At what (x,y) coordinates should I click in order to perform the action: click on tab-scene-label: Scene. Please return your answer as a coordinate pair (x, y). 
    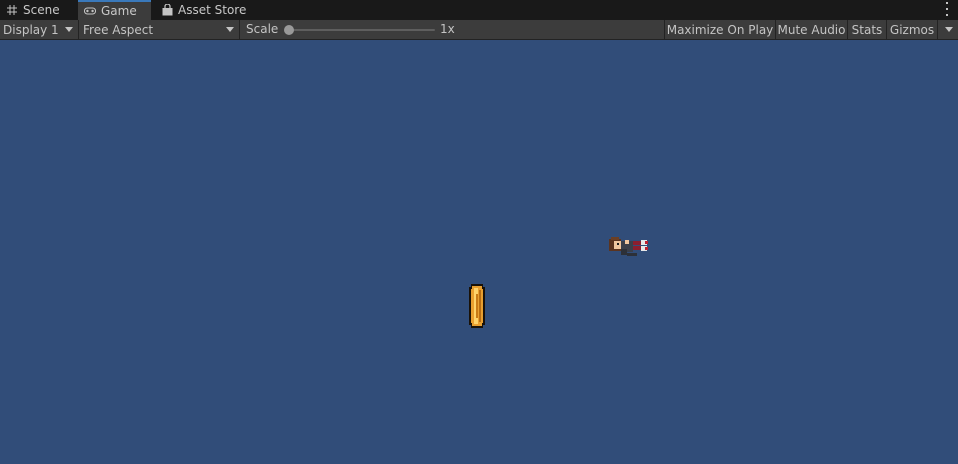
    Looking at the image, I should click on (41, 10).